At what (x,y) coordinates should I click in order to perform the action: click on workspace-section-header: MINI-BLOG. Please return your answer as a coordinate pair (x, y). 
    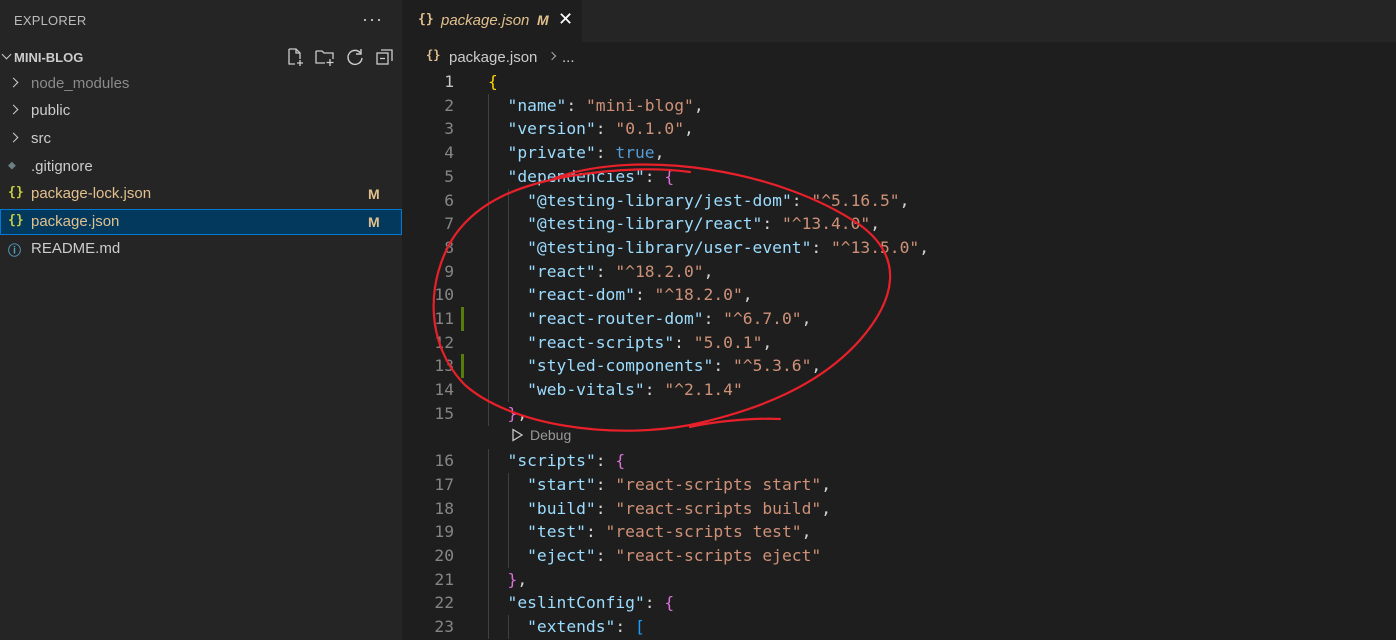
    Looking at the image, I should click on (201, 56).